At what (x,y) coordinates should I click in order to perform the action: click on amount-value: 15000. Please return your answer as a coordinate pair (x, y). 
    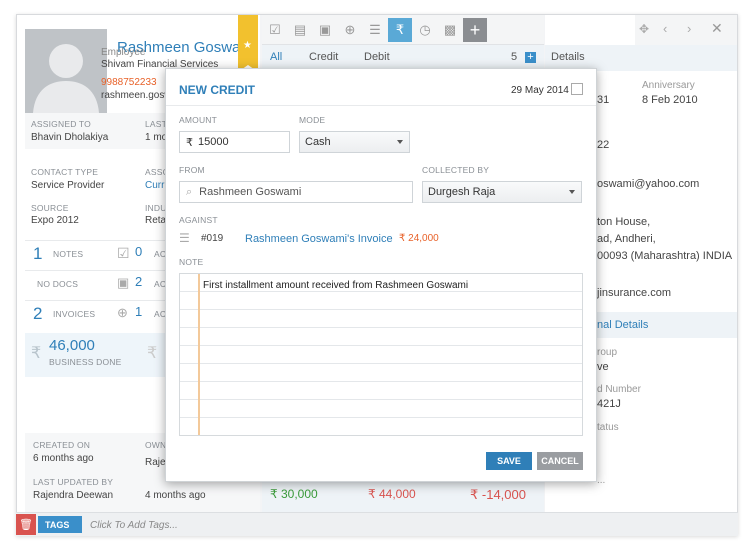
    Looking at the image, I should click on (213, 142).